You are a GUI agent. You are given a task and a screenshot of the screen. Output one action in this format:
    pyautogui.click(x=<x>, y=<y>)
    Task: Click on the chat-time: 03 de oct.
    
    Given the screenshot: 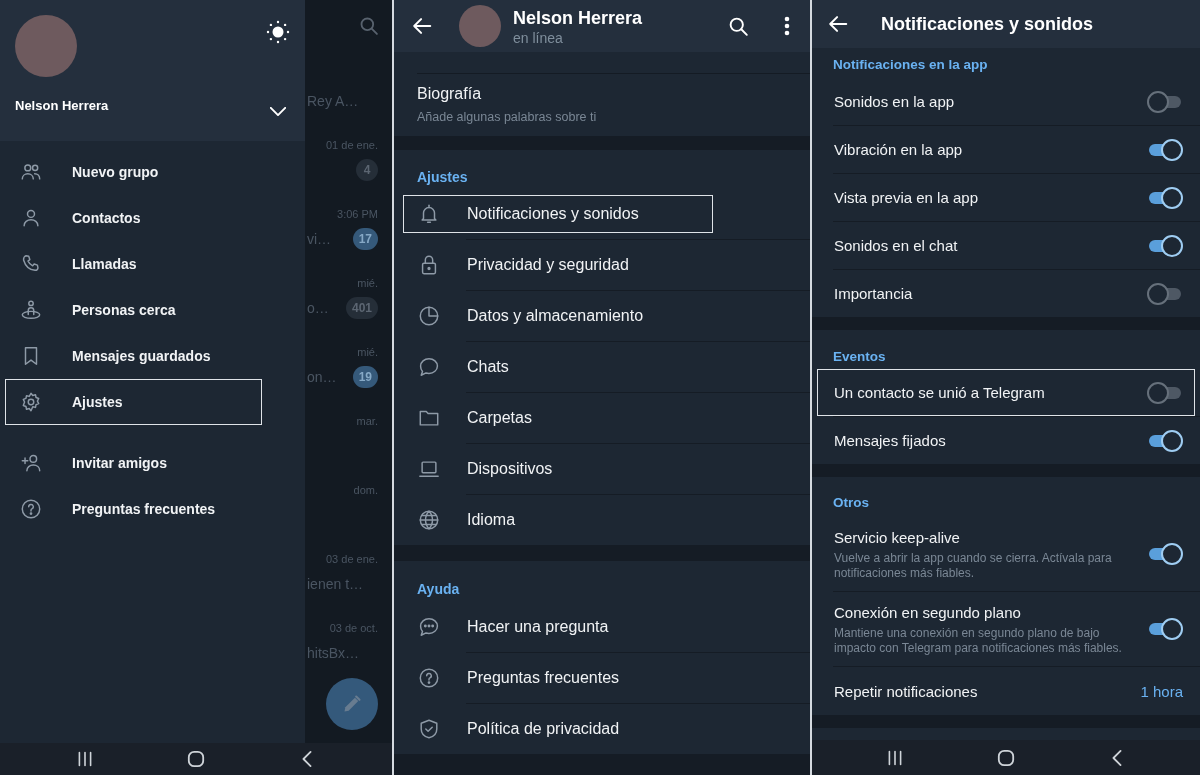 What is the action you would take?
    pyautogui.click(x=353, y=628)
    